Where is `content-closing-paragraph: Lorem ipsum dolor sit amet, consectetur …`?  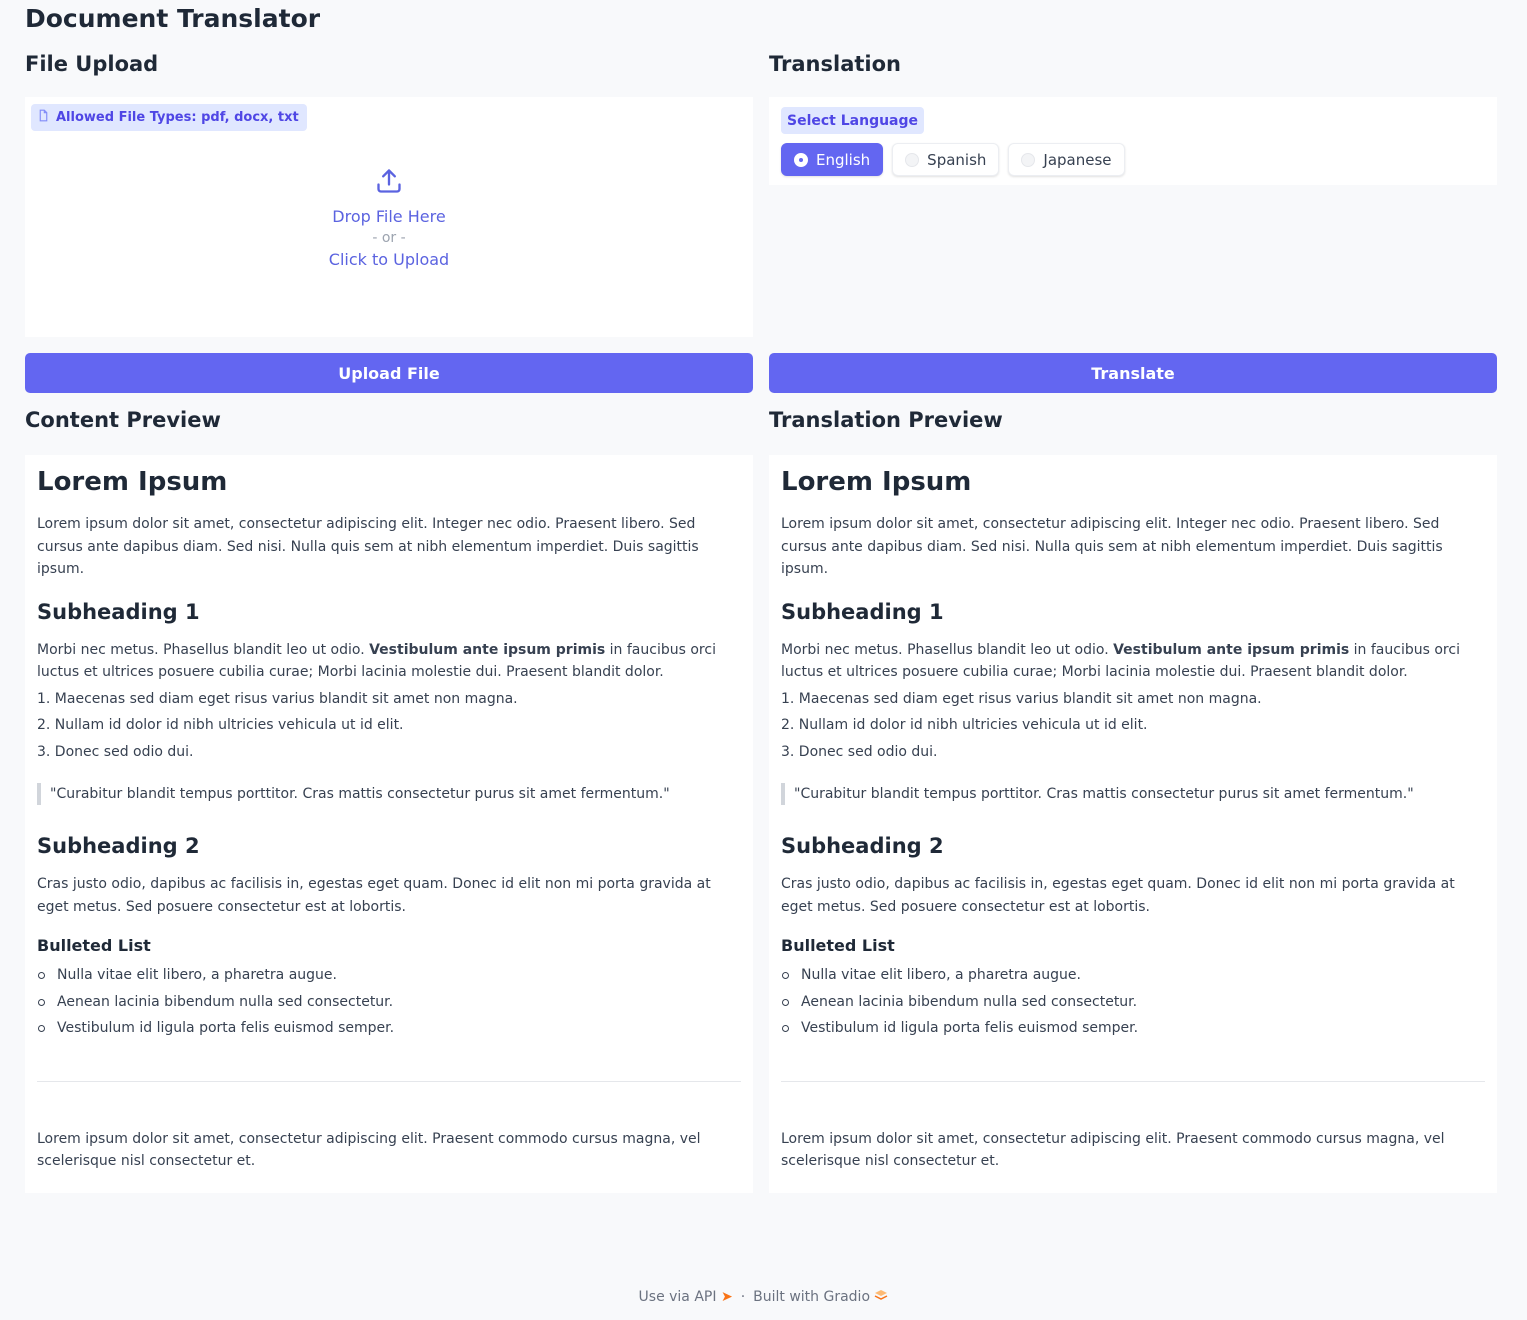
content-closing-paragraph: Lorem ipsum dolor sit amet, consectetur … is located at coordinates (369, 1150).